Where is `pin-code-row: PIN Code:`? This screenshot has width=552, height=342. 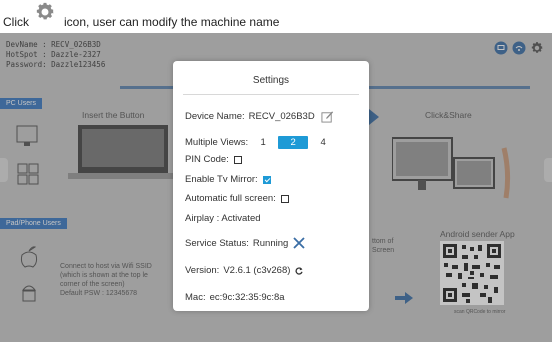
pin-code-row: PIN Code: is located at coordinates (213, 159).